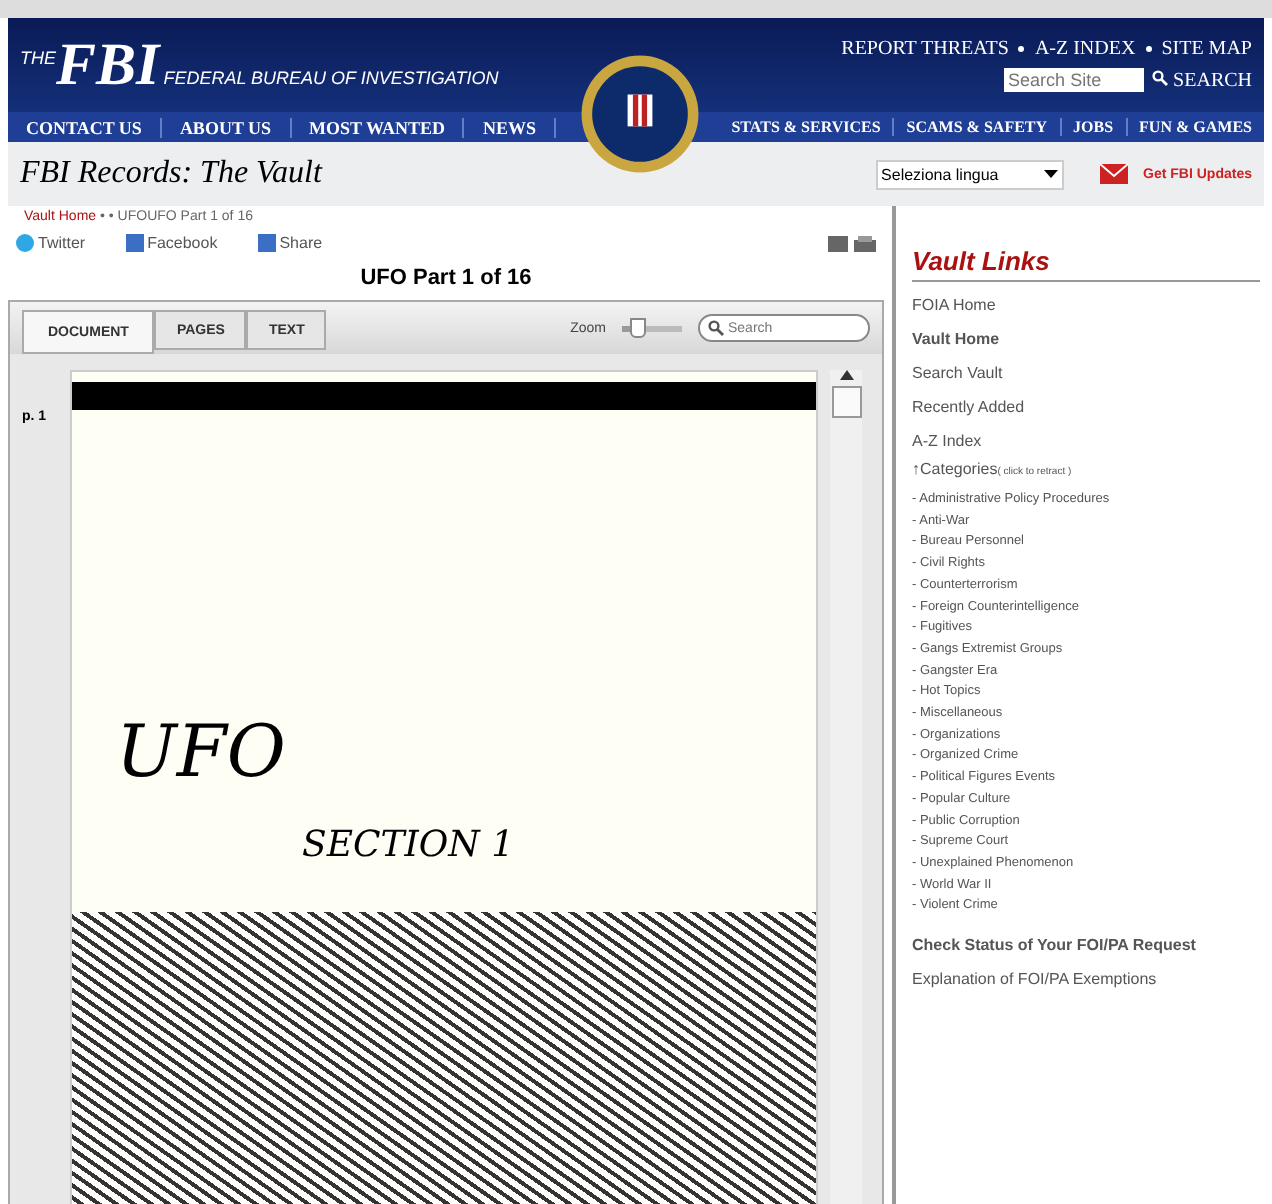 This screenshot has width=1272, height=1204. Describe the element at coordinates (378, 127) in the screenshot. I see `nav-link: MOST WANTED` at that location.